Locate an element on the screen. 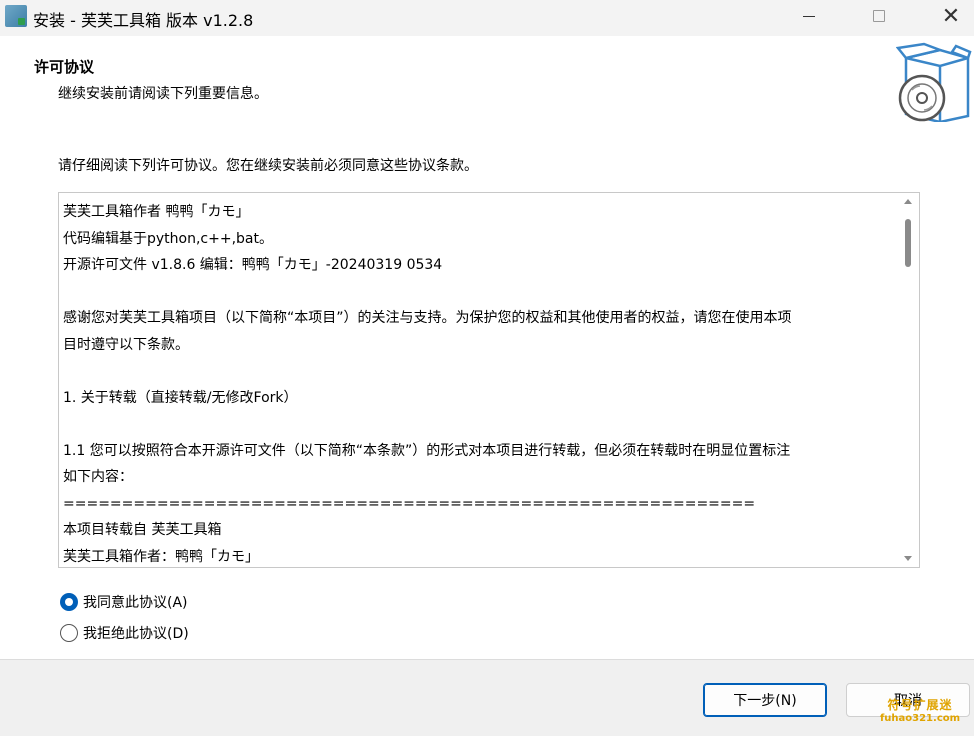  license-line: 芙芙工具箱作者：鸭鸭「カモ」 is located at coordinates (161, 556).